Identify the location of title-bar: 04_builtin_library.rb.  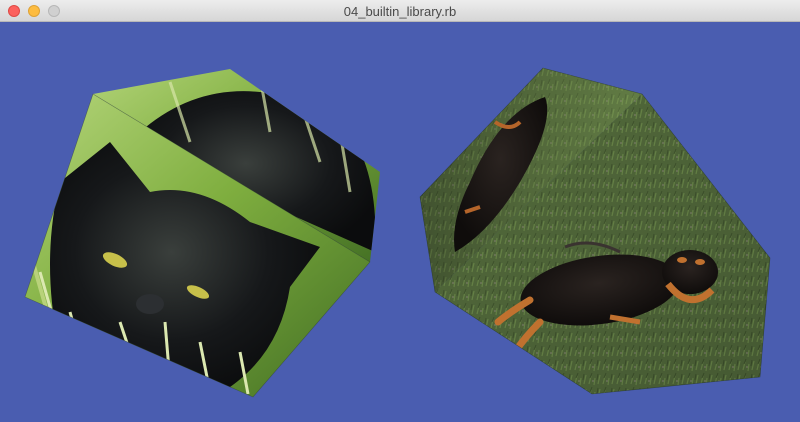
(400, 11).